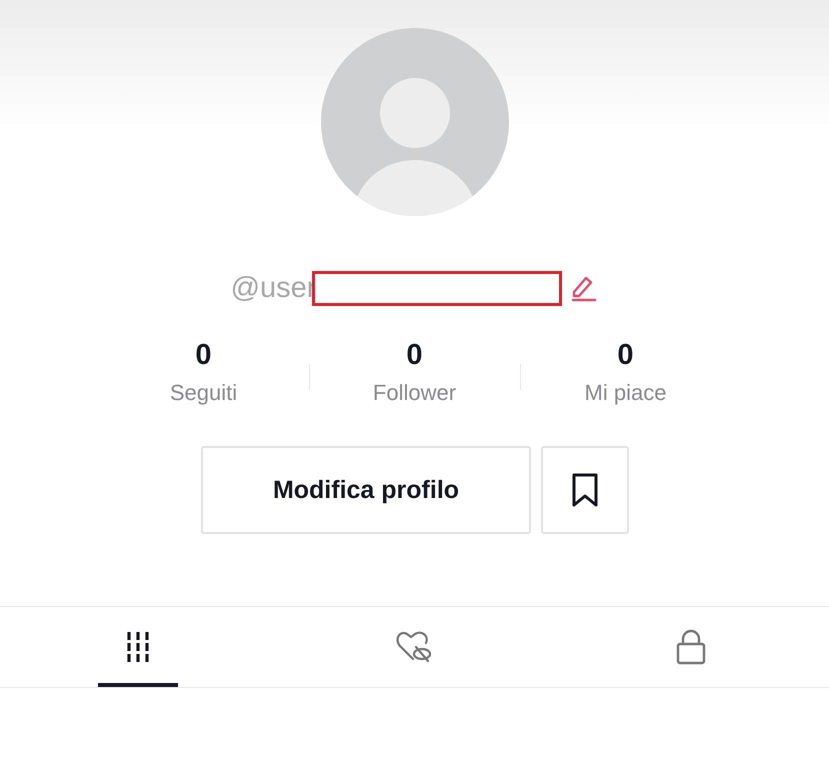 This screenshot has width=829, height=768. Describe the element at coordinates (273, 288) in the screenshot. I see `username: @user` at that location.